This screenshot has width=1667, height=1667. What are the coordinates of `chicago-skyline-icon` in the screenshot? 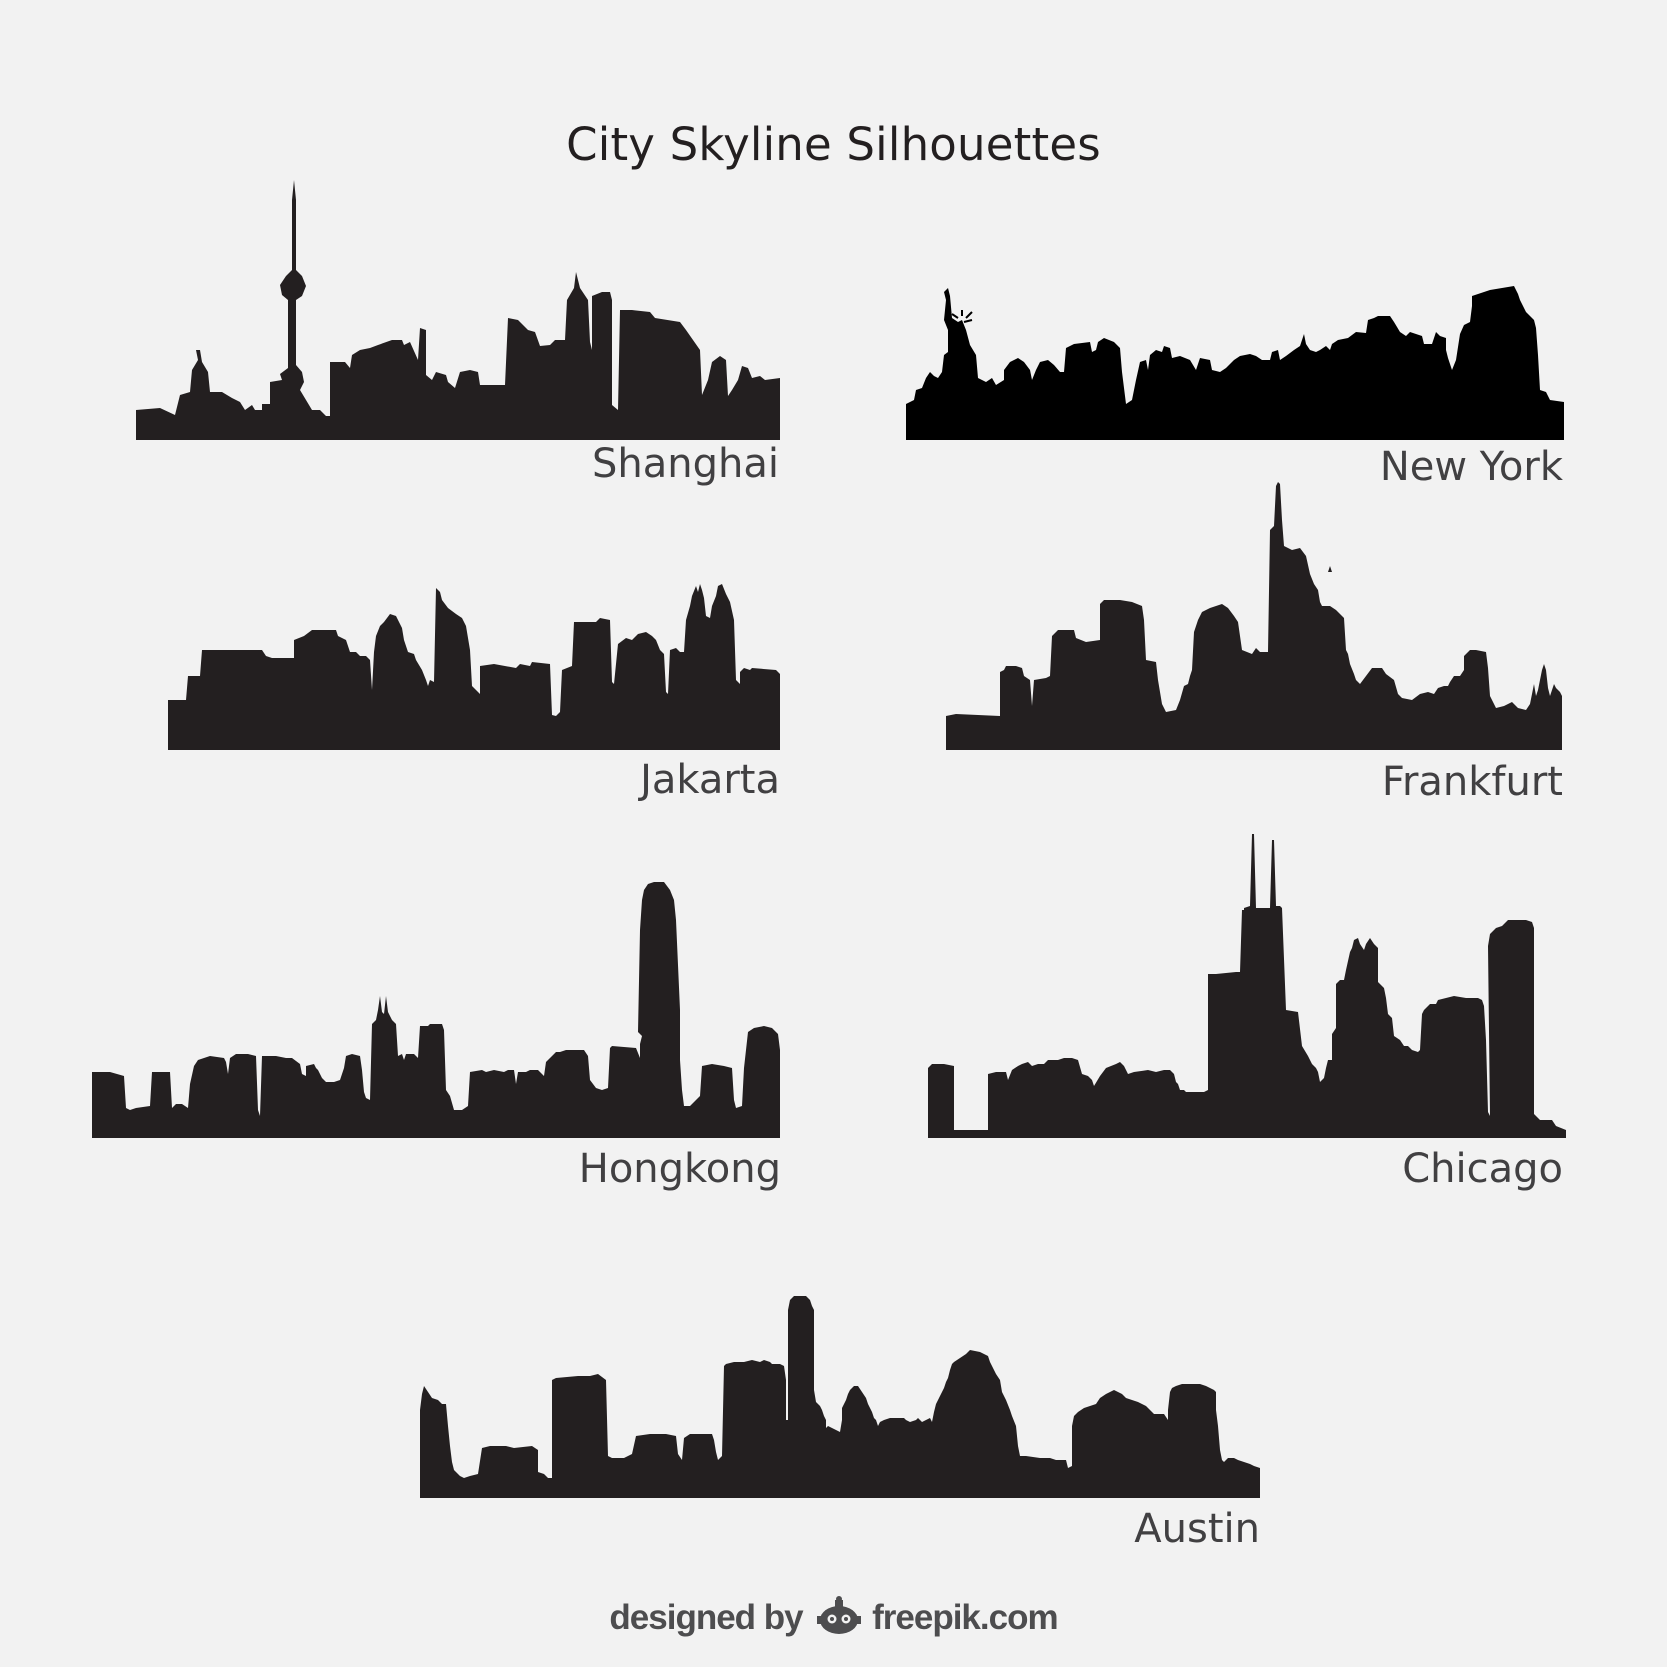 It's located at (1247, 986).